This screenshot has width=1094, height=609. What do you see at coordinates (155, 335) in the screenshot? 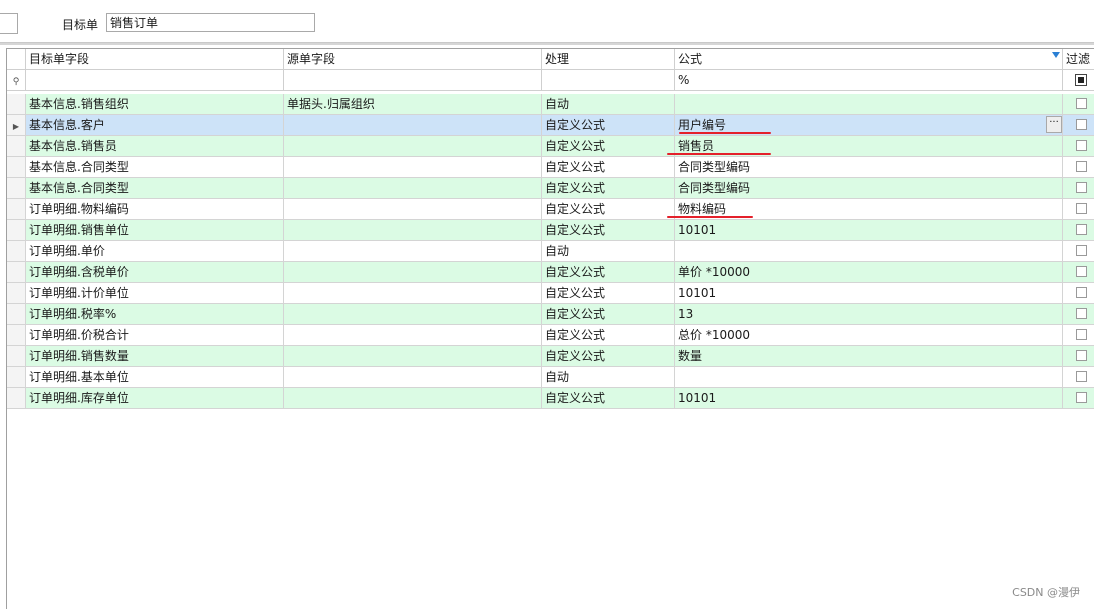
I see `cell-target: 订单明细.价税合计` at bounding box center [155, 335].